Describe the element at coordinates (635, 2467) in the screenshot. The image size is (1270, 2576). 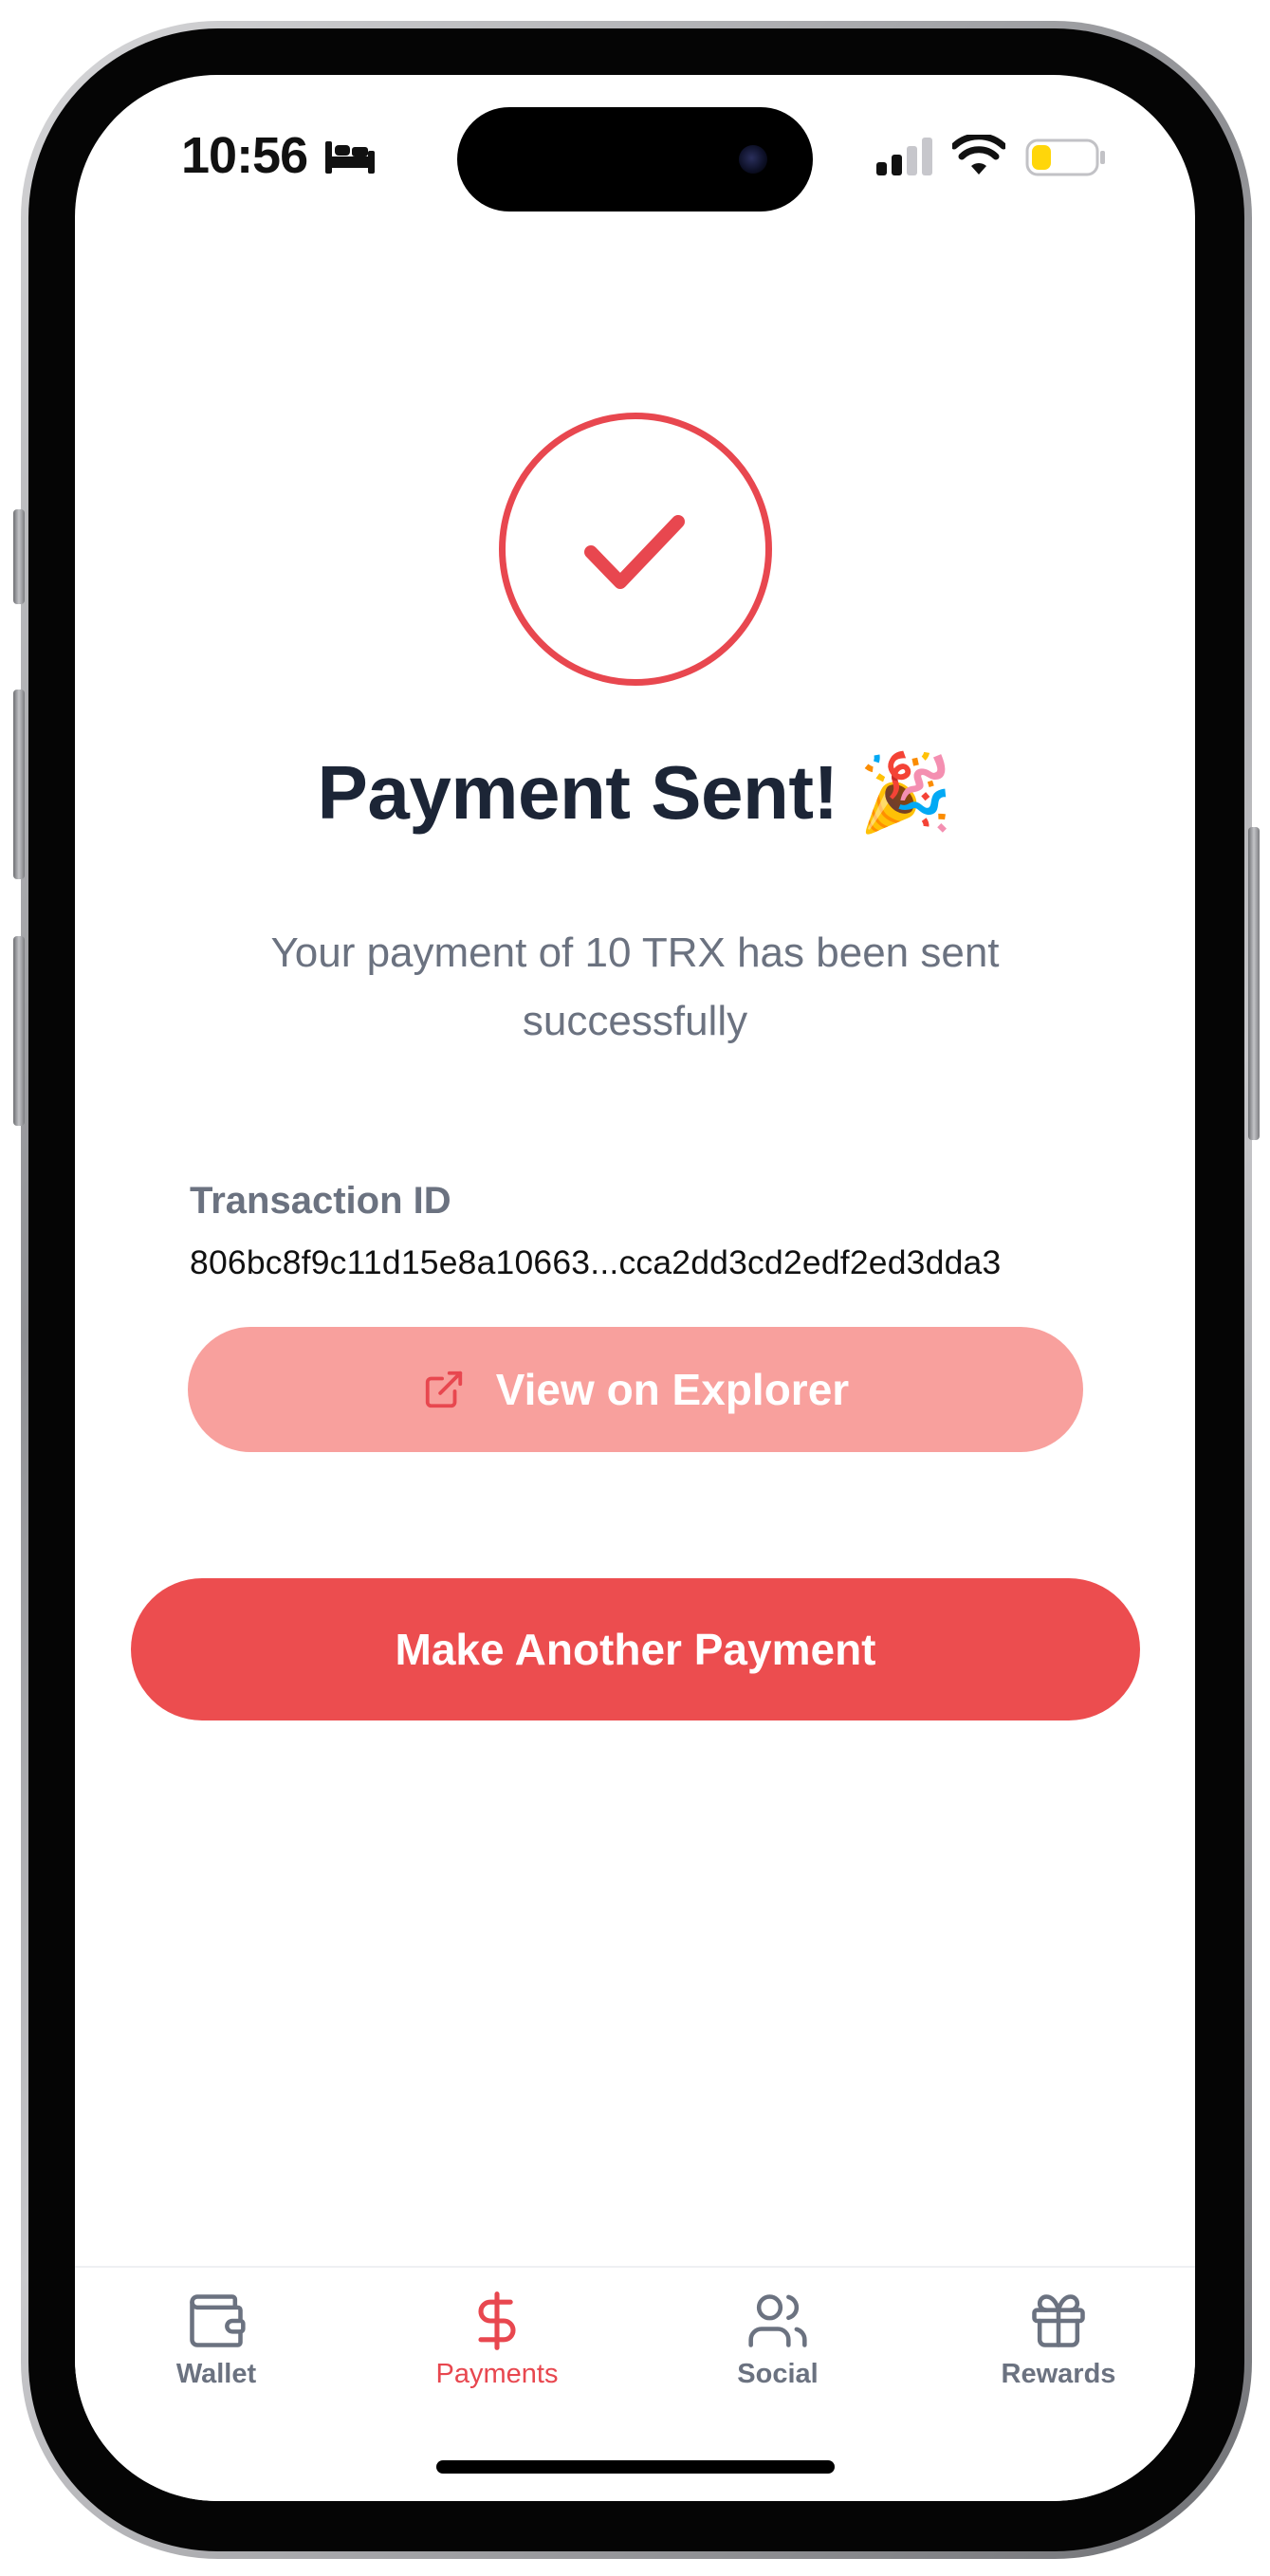
I see `home-indicator` at that location.